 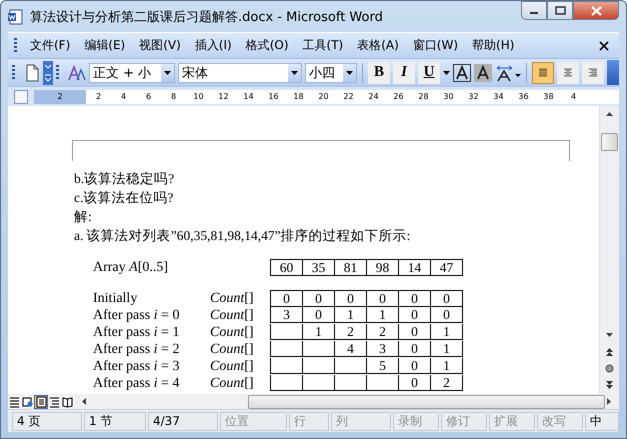 What do you see at coordinates (67, 401) in the screenshot?
I see `reading-view-button` at bounding box center [67, 401].